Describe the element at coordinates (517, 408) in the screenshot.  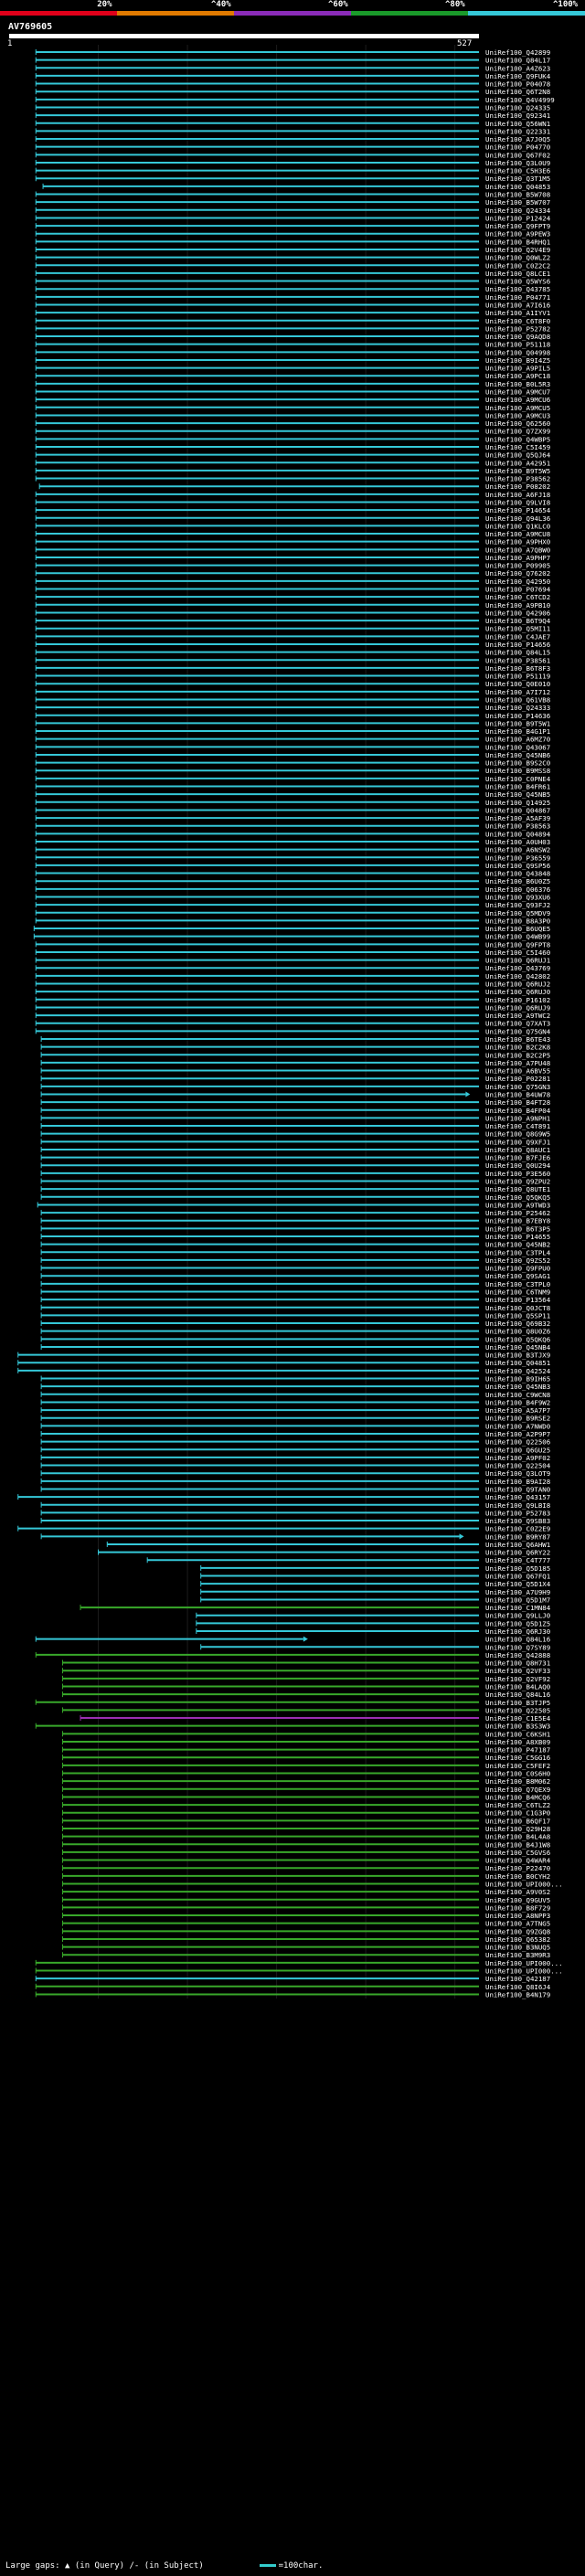
I see `hit-label: UniRef100_A9MCU5` at that location.